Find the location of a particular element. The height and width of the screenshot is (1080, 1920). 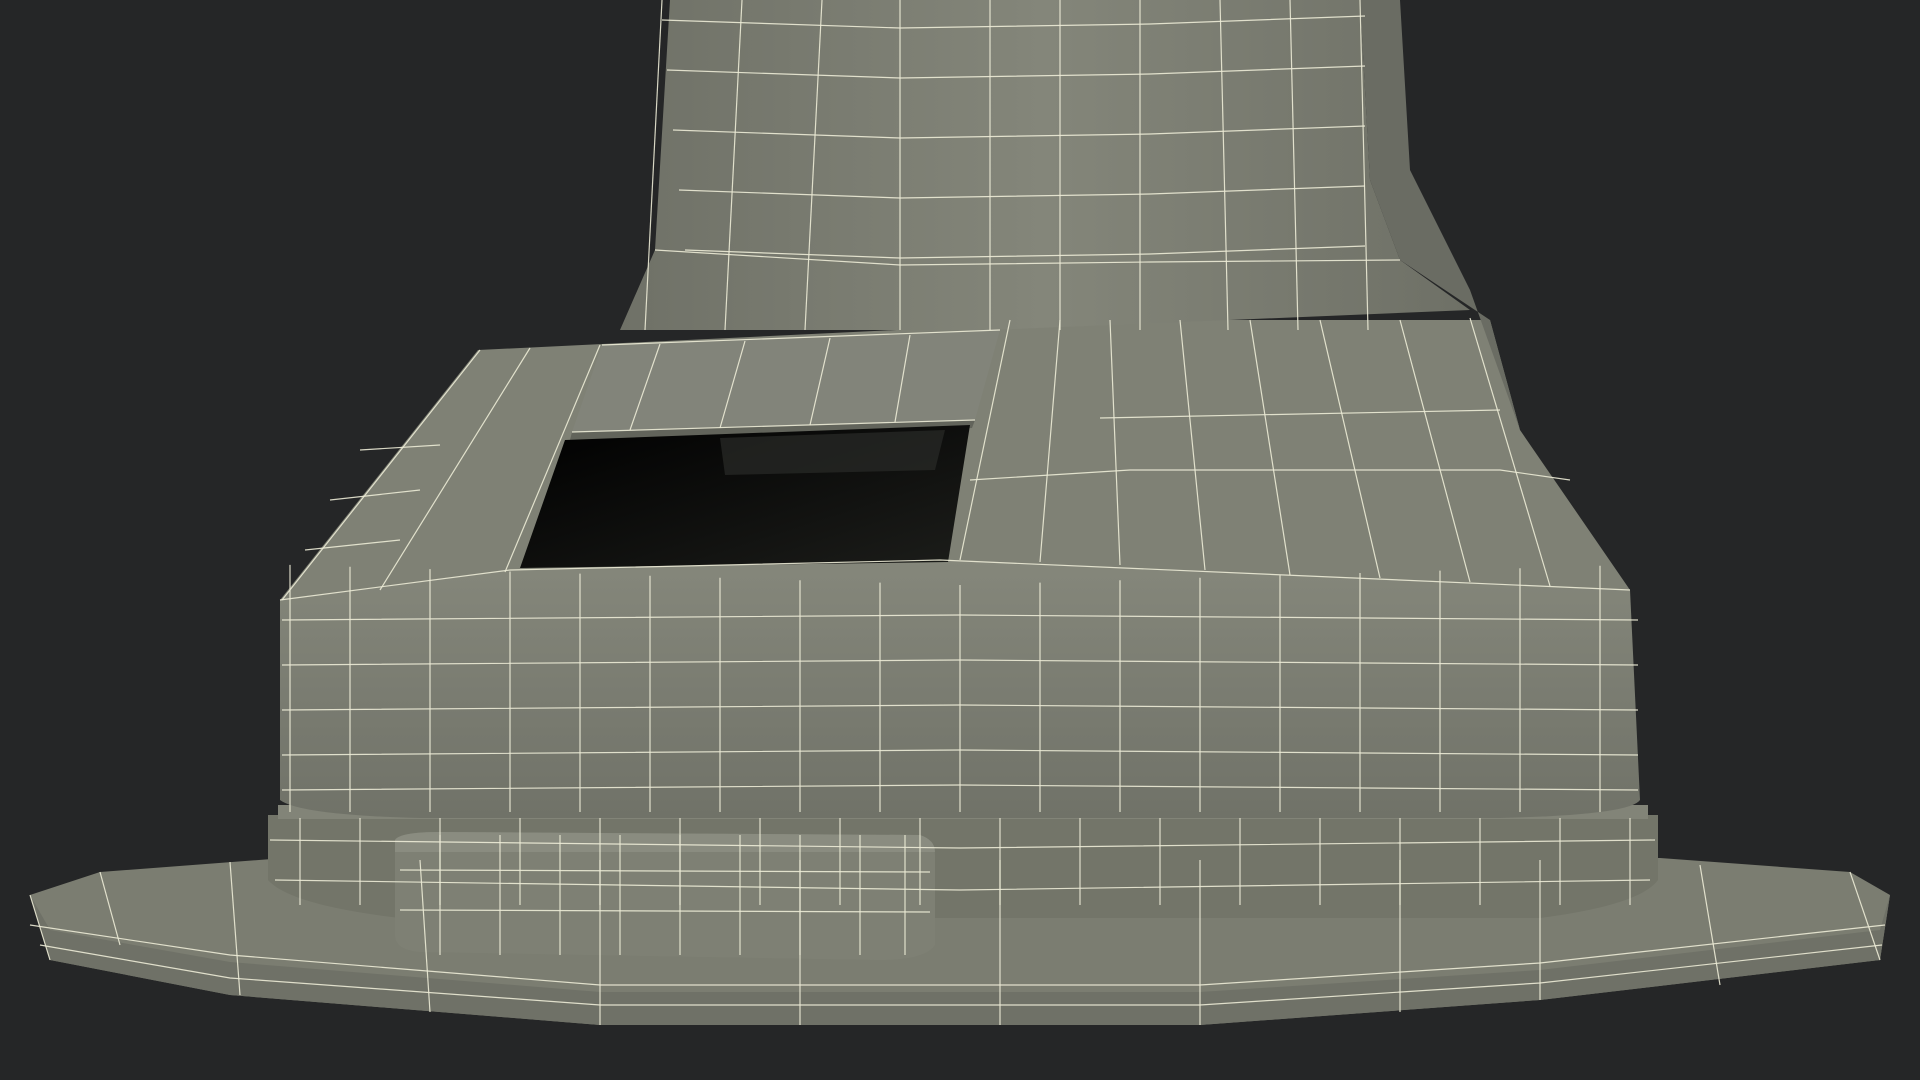

hatch-lid is located at coordinates (785, 385).